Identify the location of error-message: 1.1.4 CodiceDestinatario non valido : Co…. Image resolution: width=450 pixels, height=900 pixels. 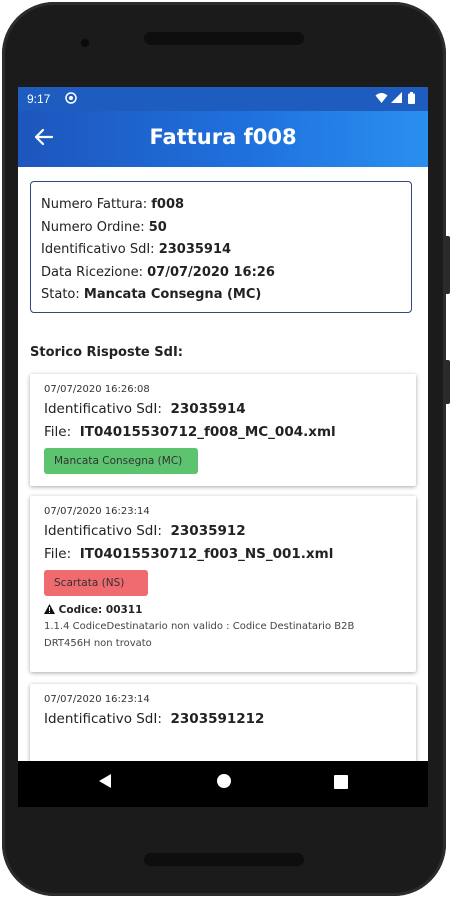
(199, 635).